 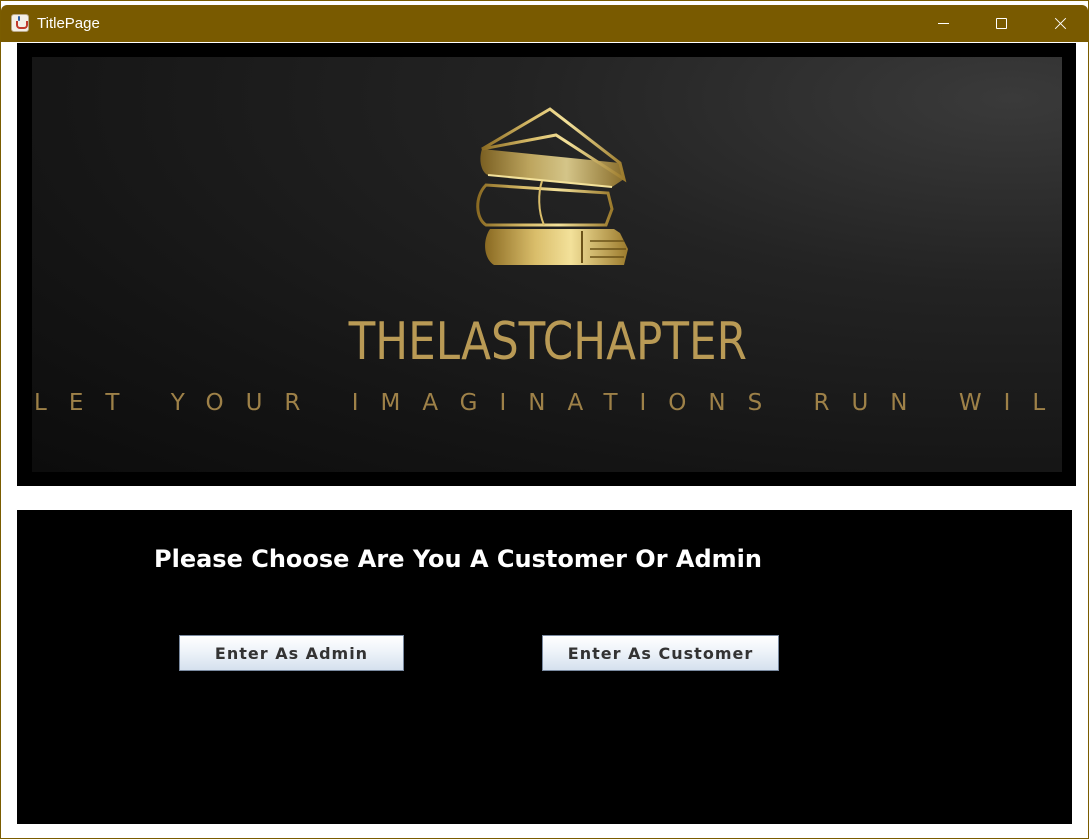 I want to click on java-cup-icon, so click(x=20, y=23).